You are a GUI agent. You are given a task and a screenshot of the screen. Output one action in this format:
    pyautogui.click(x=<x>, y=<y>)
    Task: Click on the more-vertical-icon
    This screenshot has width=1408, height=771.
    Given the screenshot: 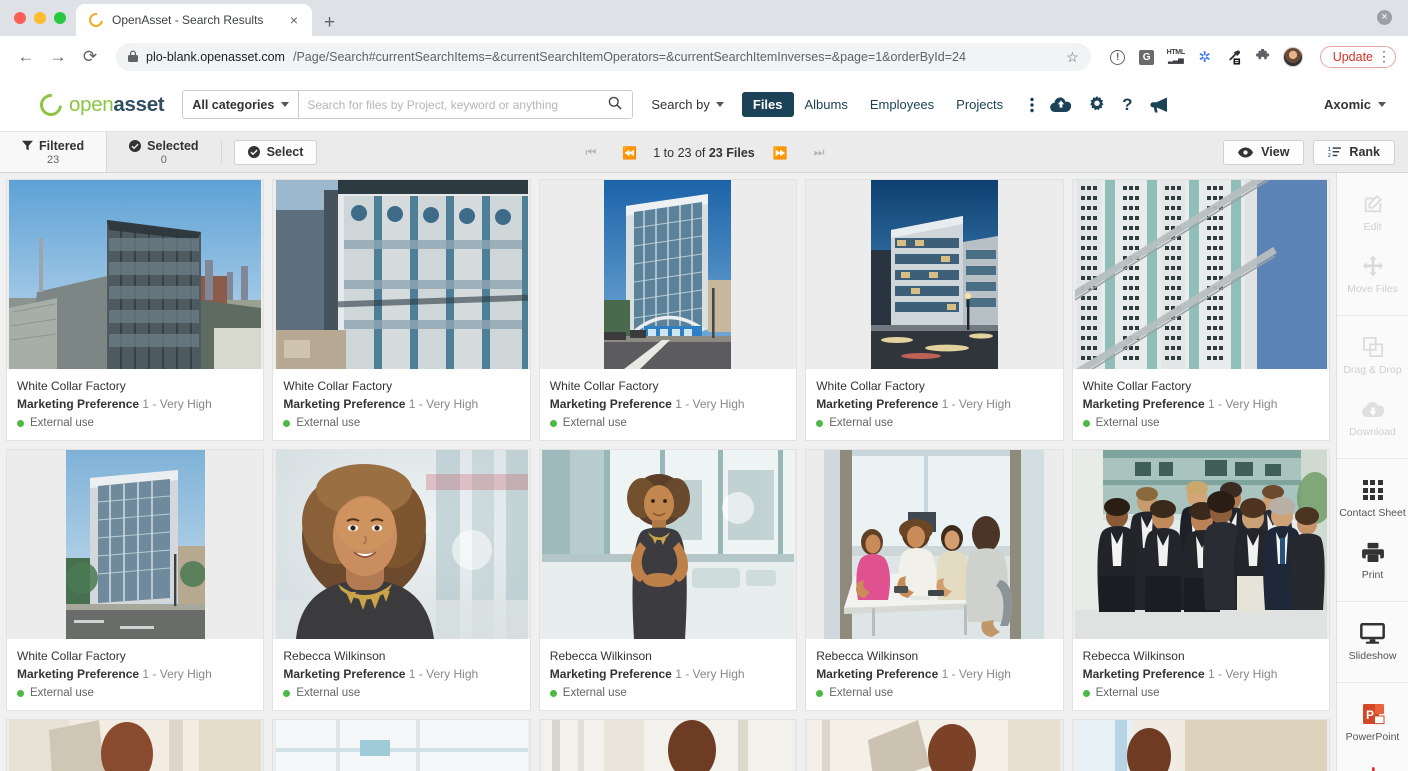 What is the action you would take?
    pyautogui.click(x=1032, y=105)
    